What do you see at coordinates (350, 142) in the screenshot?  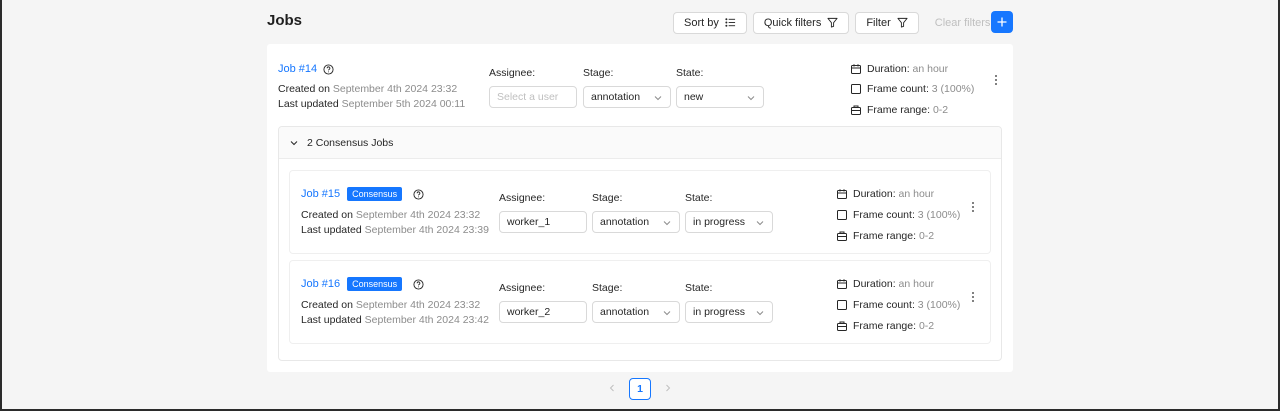 I see `consensus-header-label: 2 Consensus Jobs` at bounding box center [350, 142].